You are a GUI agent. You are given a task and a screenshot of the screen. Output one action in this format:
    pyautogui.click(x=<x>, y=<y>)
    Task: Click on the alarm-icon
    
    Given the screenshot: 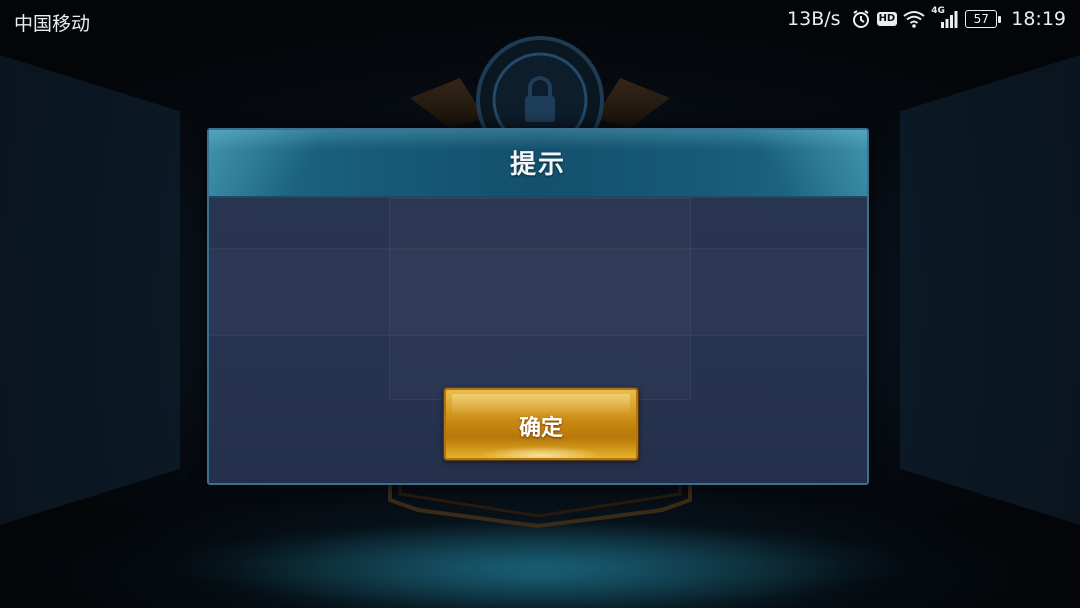 What is the action you would take?
    pyautogui.click(x=861, y=19)
    